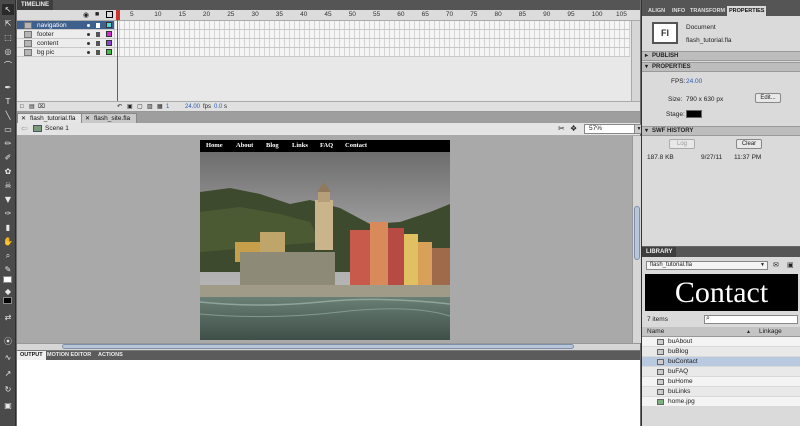 This screenshot has width=800, height=426. I want to click on stage-background-photo, so click(325, 246).